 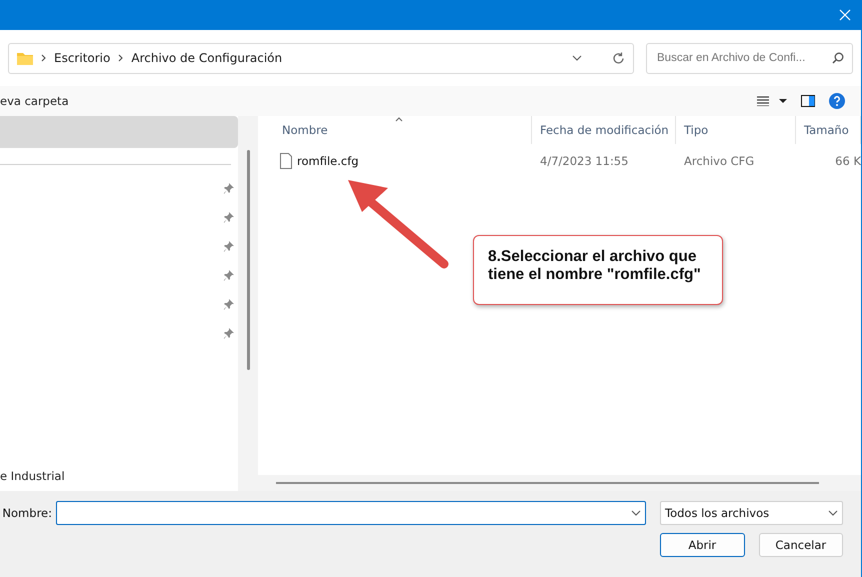 I want to click on folder-icon, so click(x=25, y=58).